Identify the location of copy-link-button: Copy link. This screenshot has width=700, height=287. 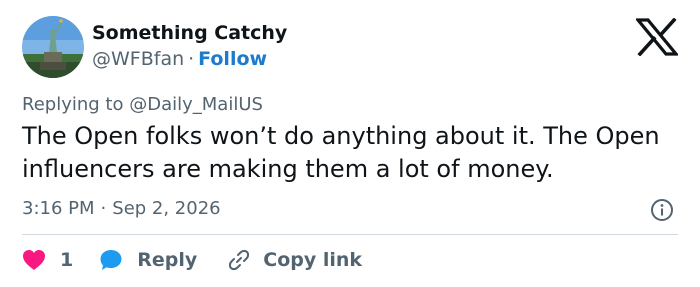
(294, 260).